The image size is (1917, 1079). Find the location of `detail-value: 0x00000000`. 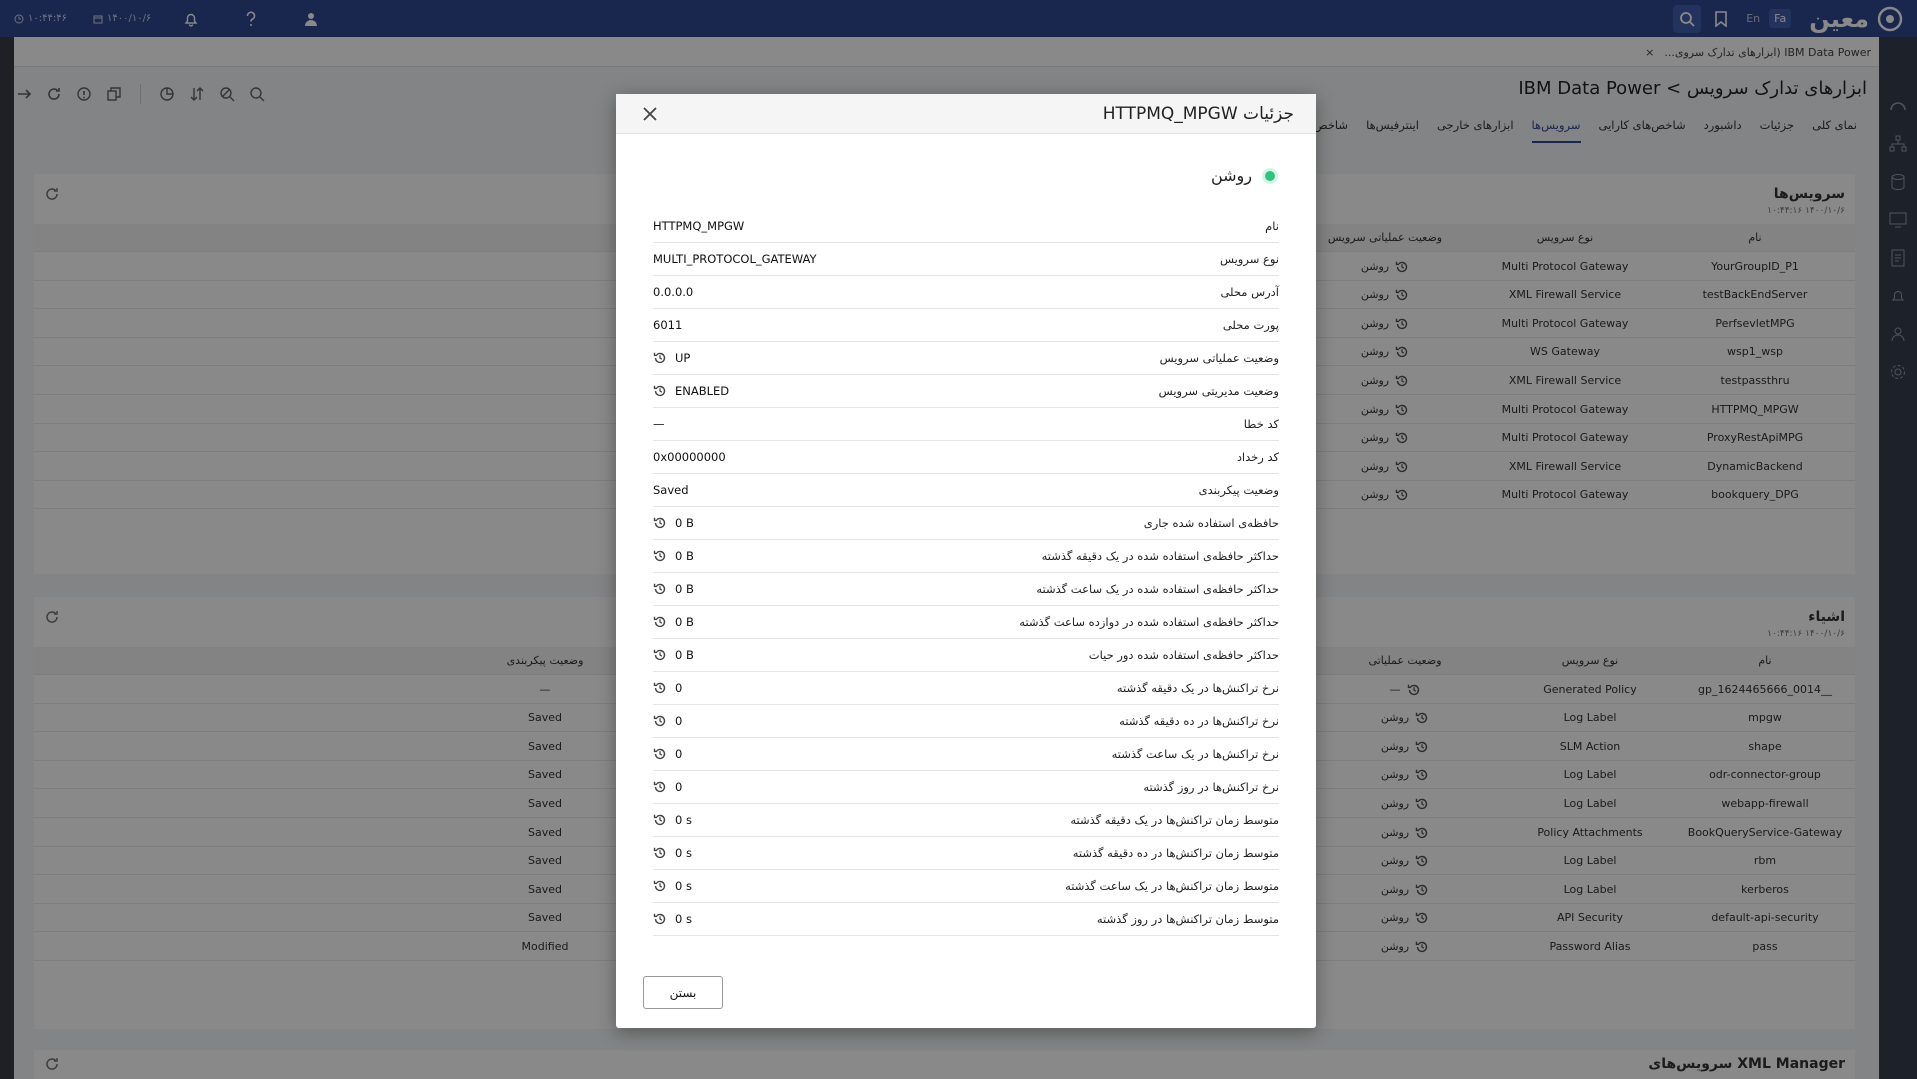

detail-value: 0x00000000 is located at coordinates (689, 457).